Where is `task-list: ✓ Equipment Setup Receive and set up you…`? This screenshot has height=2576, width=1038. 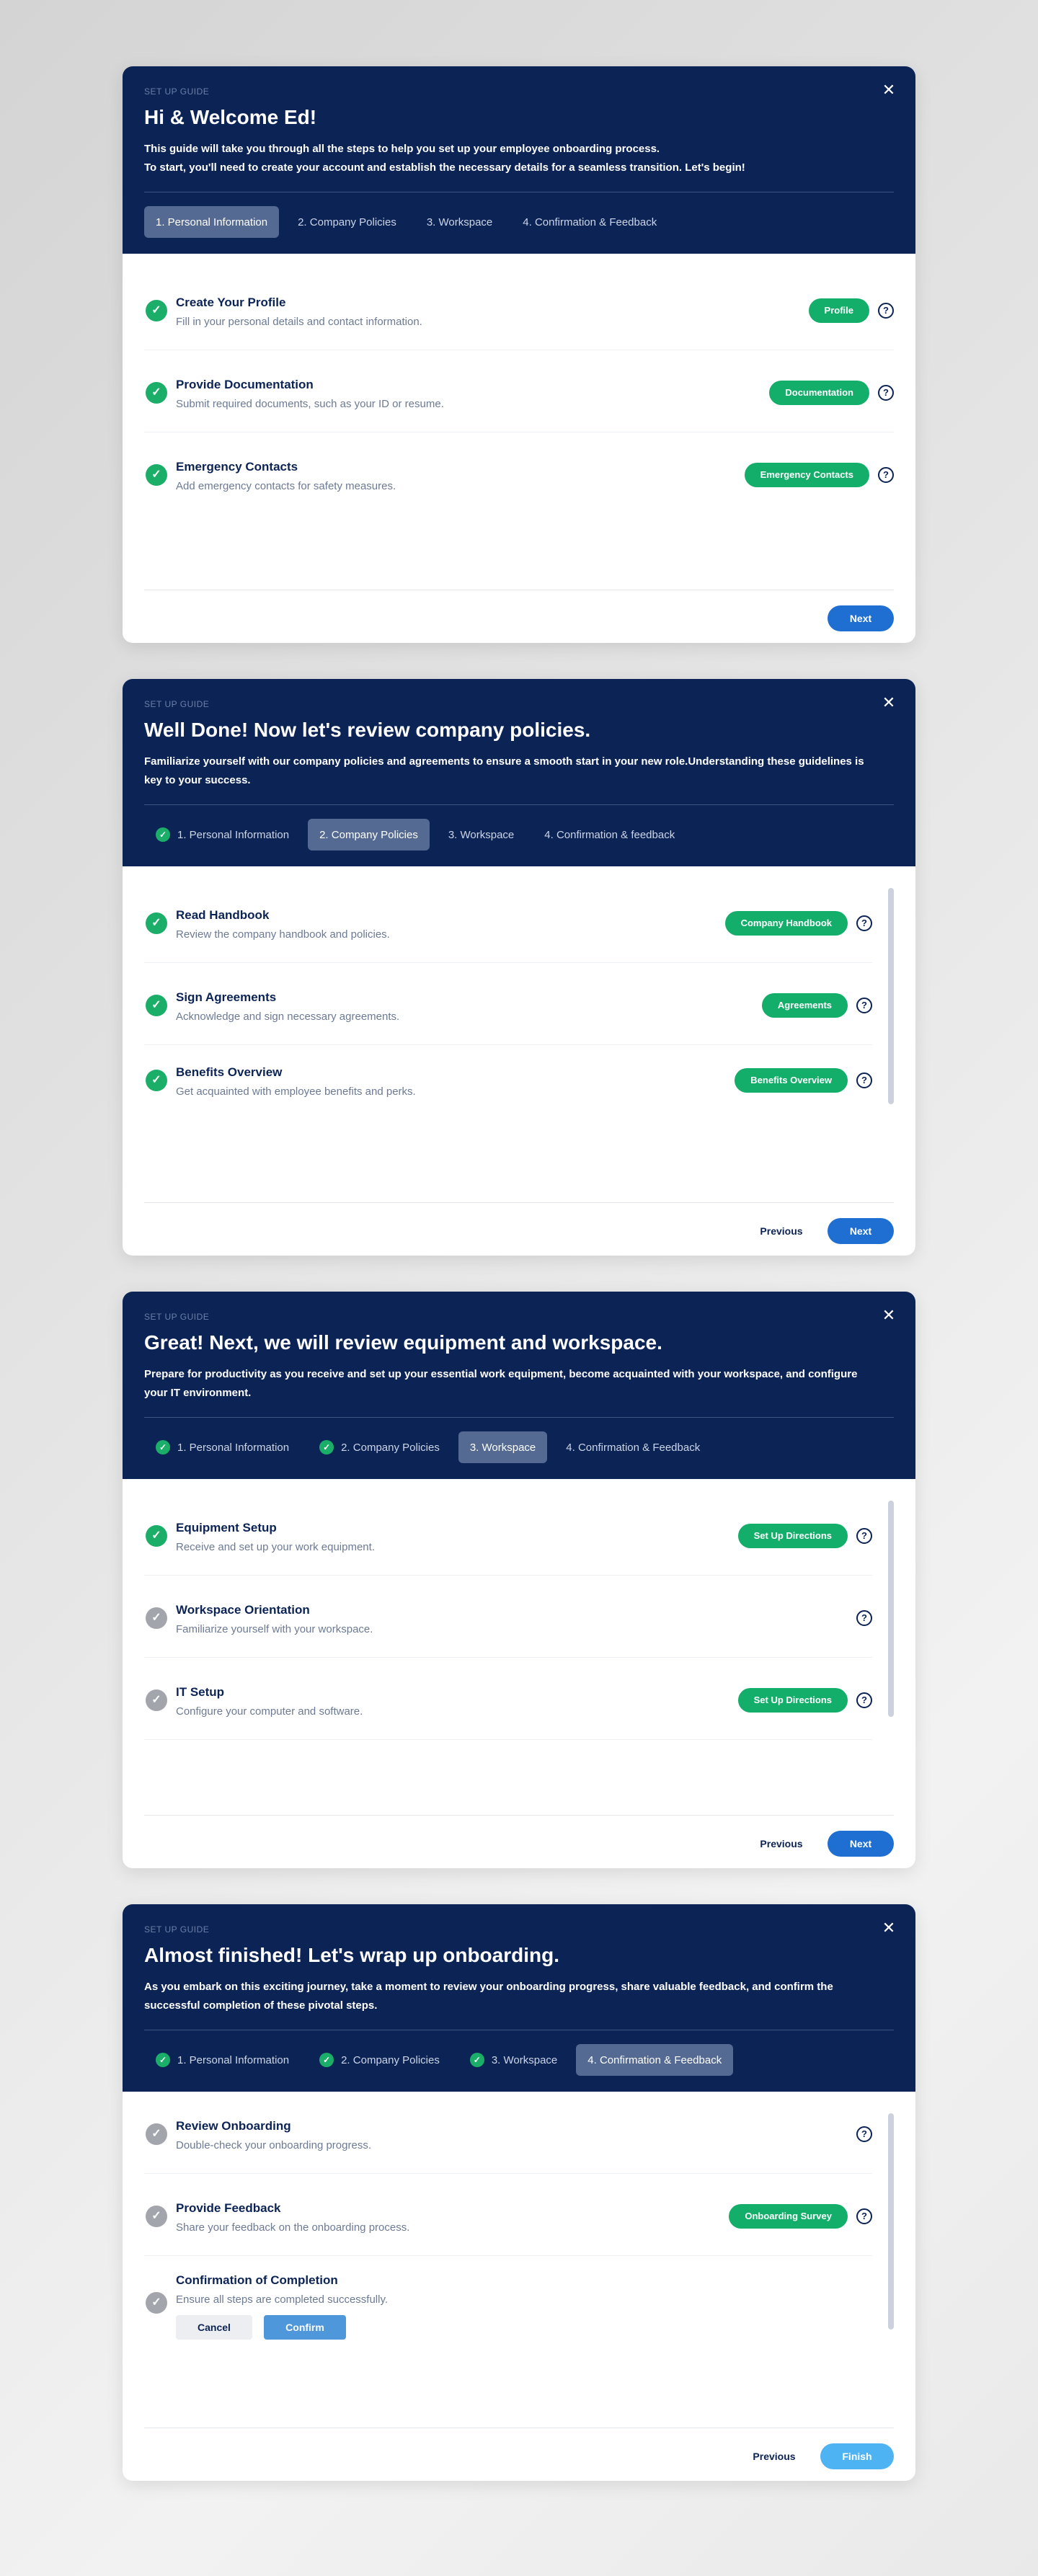
task-list: ✓ Equipment Setup Receive and set up you… is located at coordinates (519, 1609).